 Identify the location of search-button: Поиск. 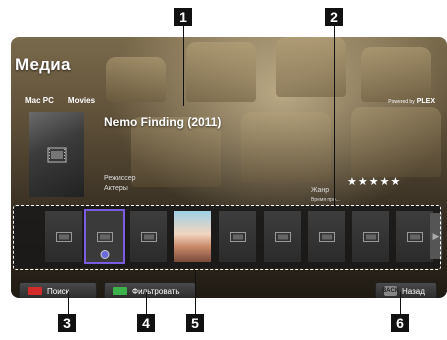
(58, 290).